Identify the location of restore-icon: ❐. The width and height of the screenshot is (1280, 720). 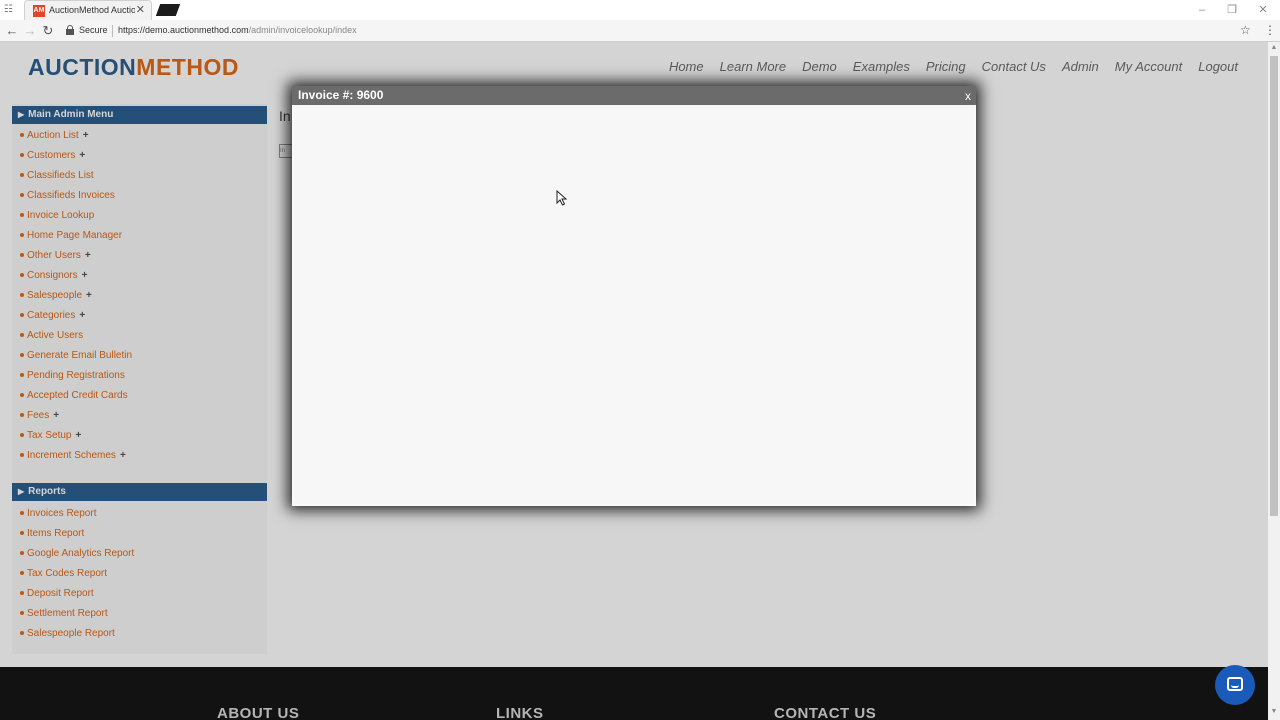
(1232, 10).